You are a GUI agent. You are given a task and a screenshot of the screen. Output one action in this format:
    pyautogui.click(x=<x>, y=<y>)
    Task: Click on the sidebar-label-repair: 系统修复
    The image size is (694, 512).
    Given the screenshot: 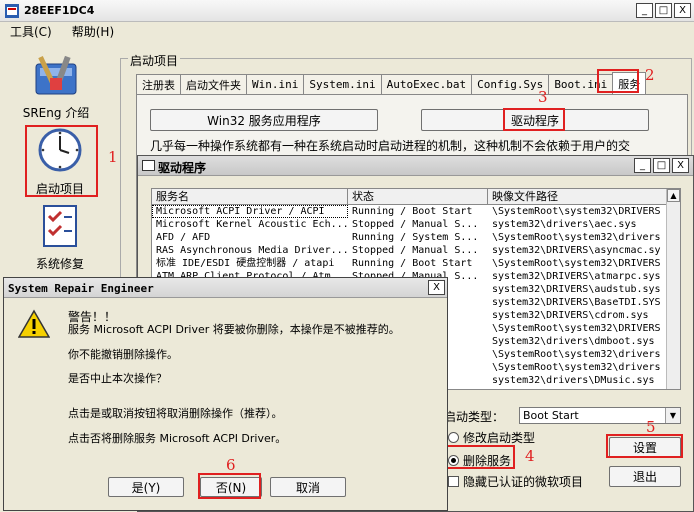 What is the action you would take?
    pyautogui.click(x=59, y=264)
    